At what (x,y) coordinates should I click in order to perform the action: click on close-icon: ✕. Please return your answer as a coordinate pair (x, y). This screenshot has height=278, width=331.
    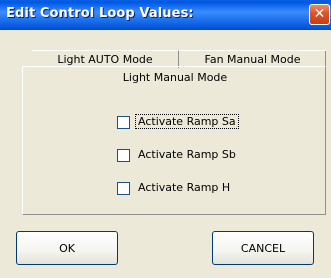
    Looking at the image, I should click on (319, 14).